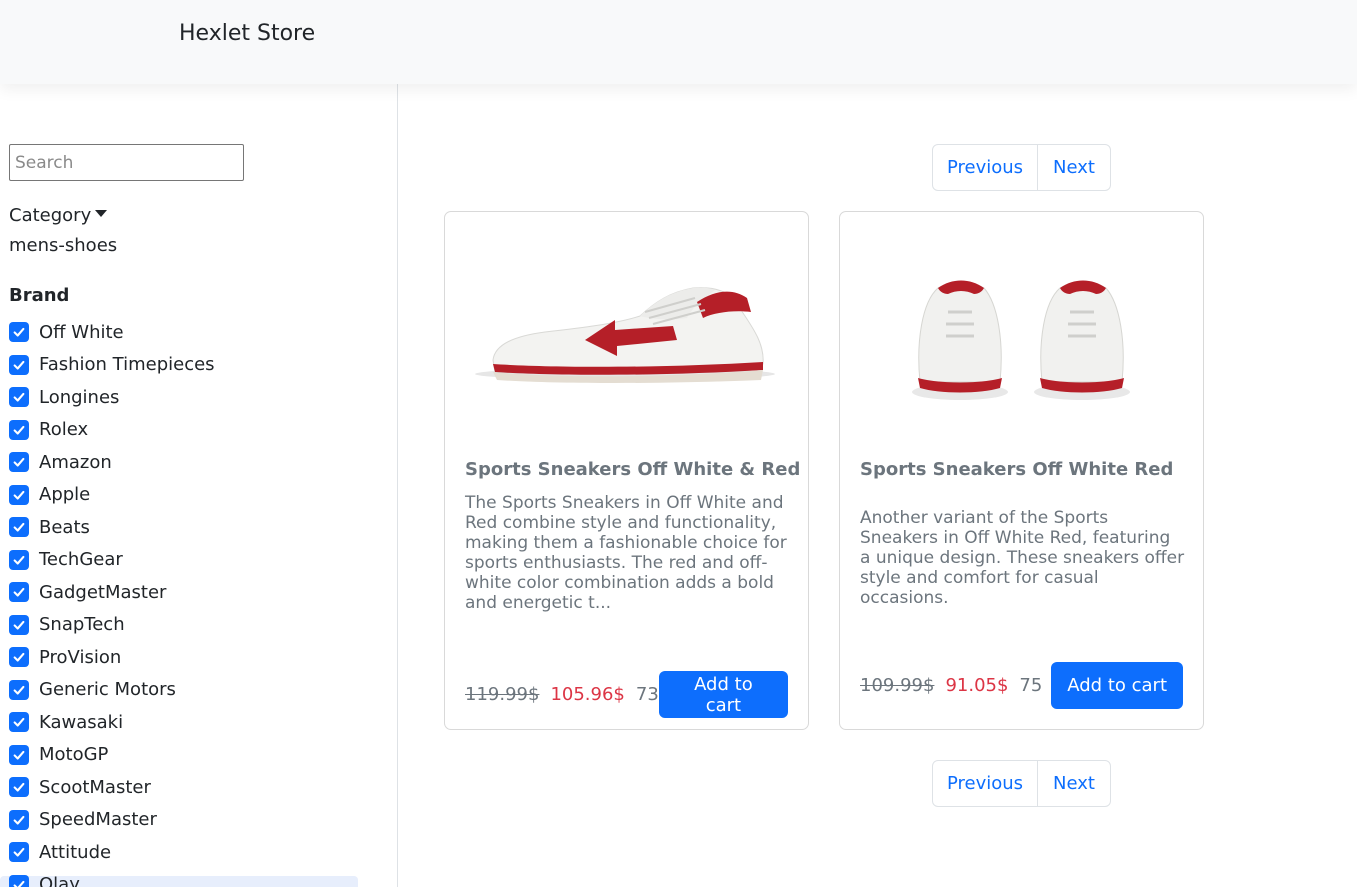 This screenshot has height=887, width=1357. Describe the element at coordinates (112, 495) in the screenshot. I see `brand-filter-item: Apple` at that location.